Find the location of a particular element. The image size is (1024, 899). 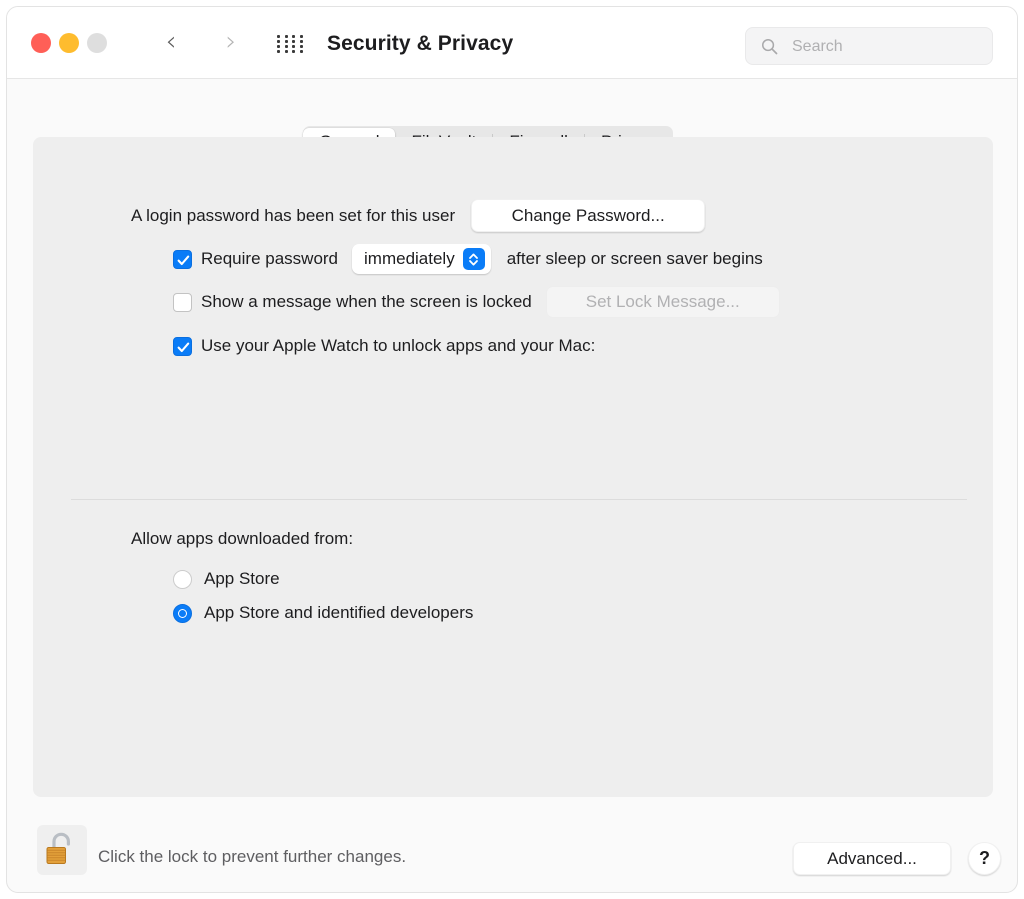

search-icon is located at coordinates (769, 46).